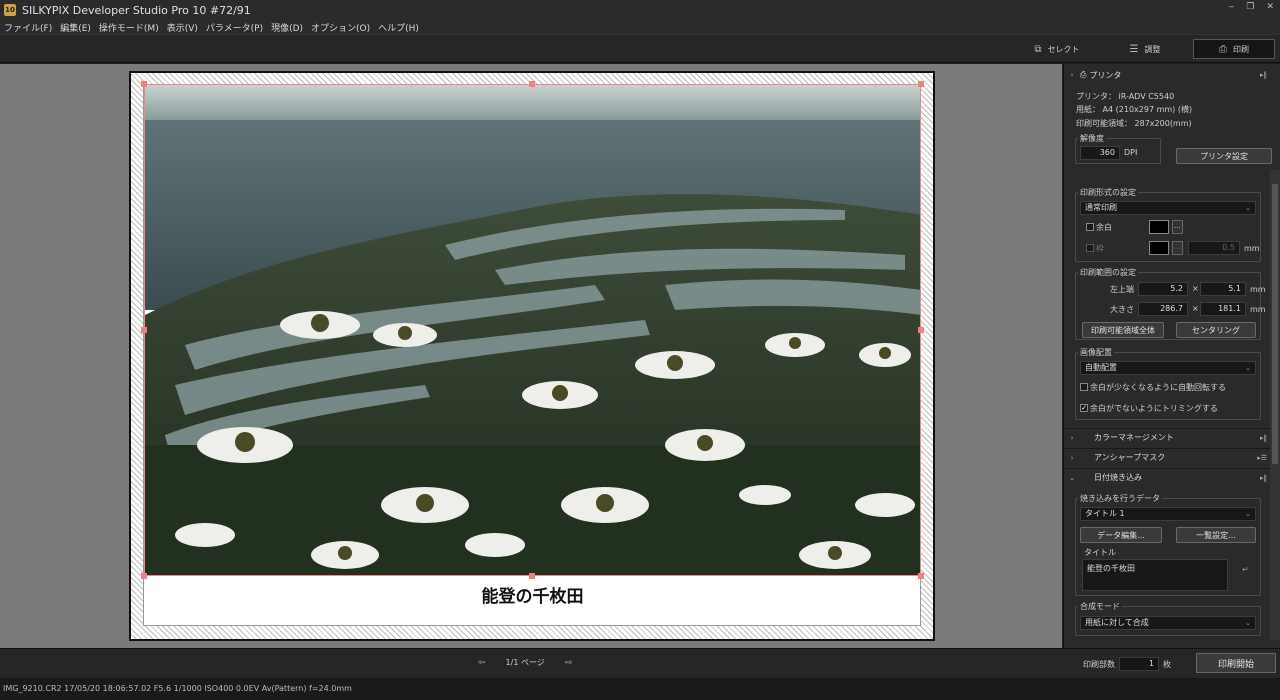 This screenshot has height=700, width=1280. Describe the element at coordinates (532, 84) in the screenshot. I see `resize-handle-t` at that location.